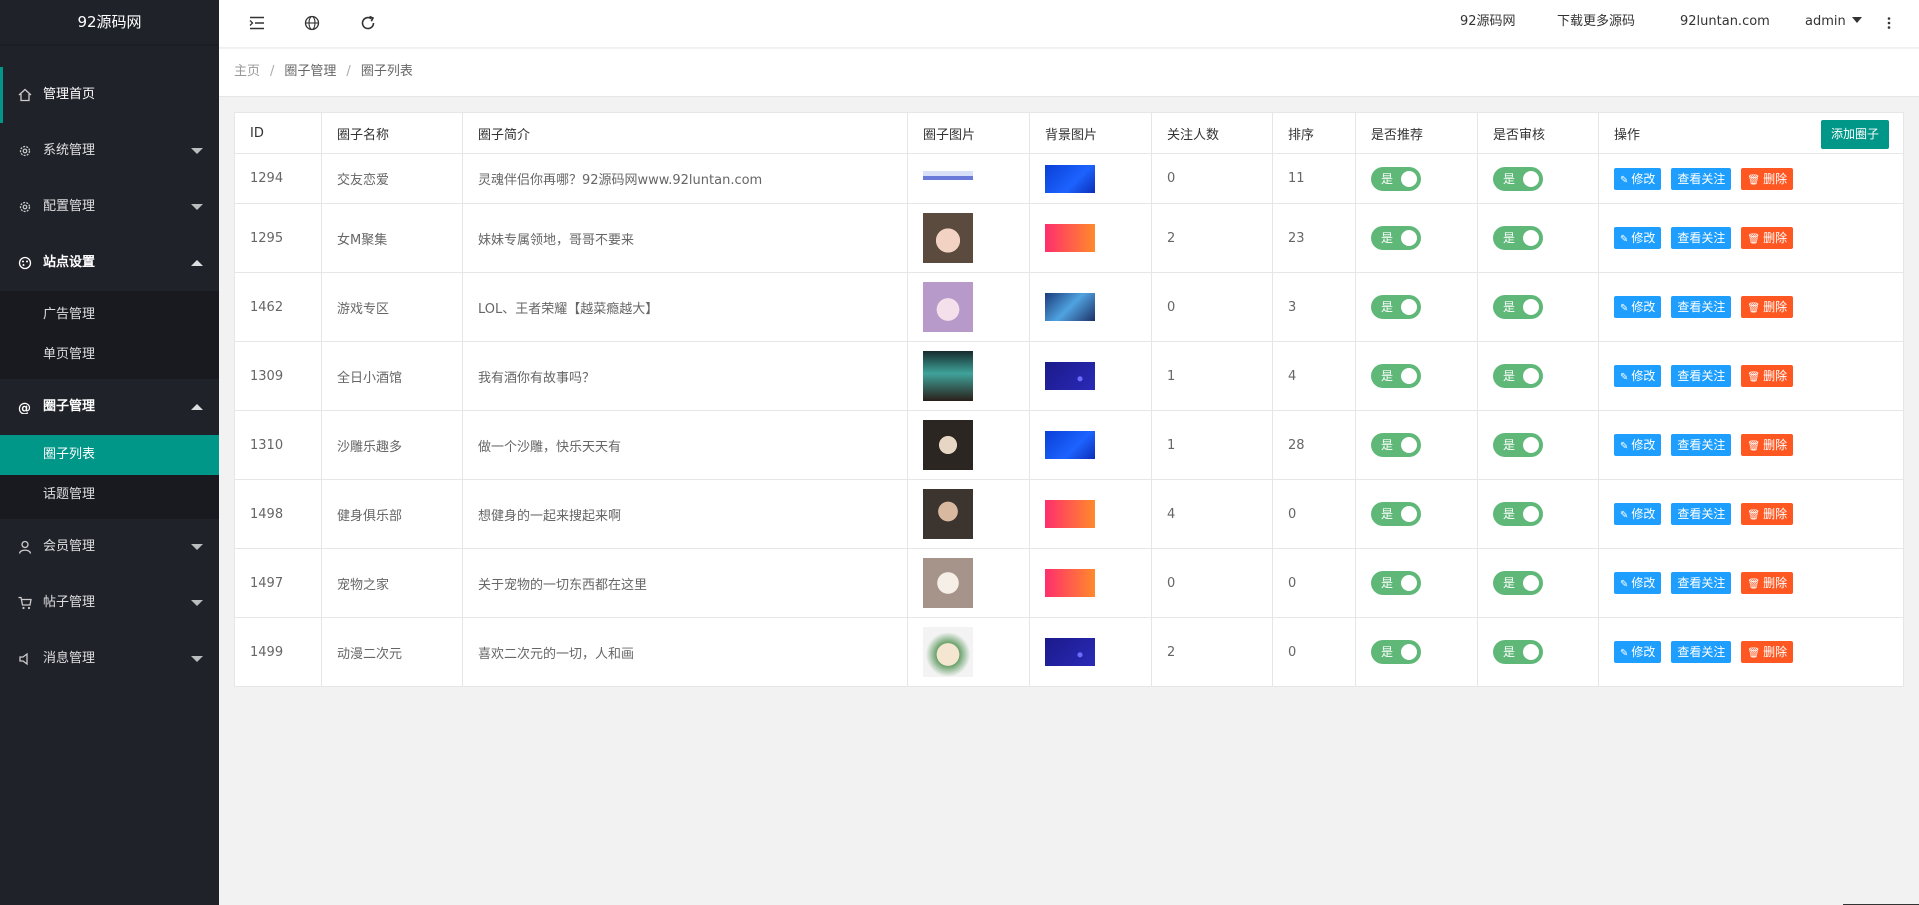 Image resolution: width=1919 pixels, height=905 pixels. Describe the element at coordinates (1643, 376) in the screenshot. I see `edit-label: 修改` at that location.